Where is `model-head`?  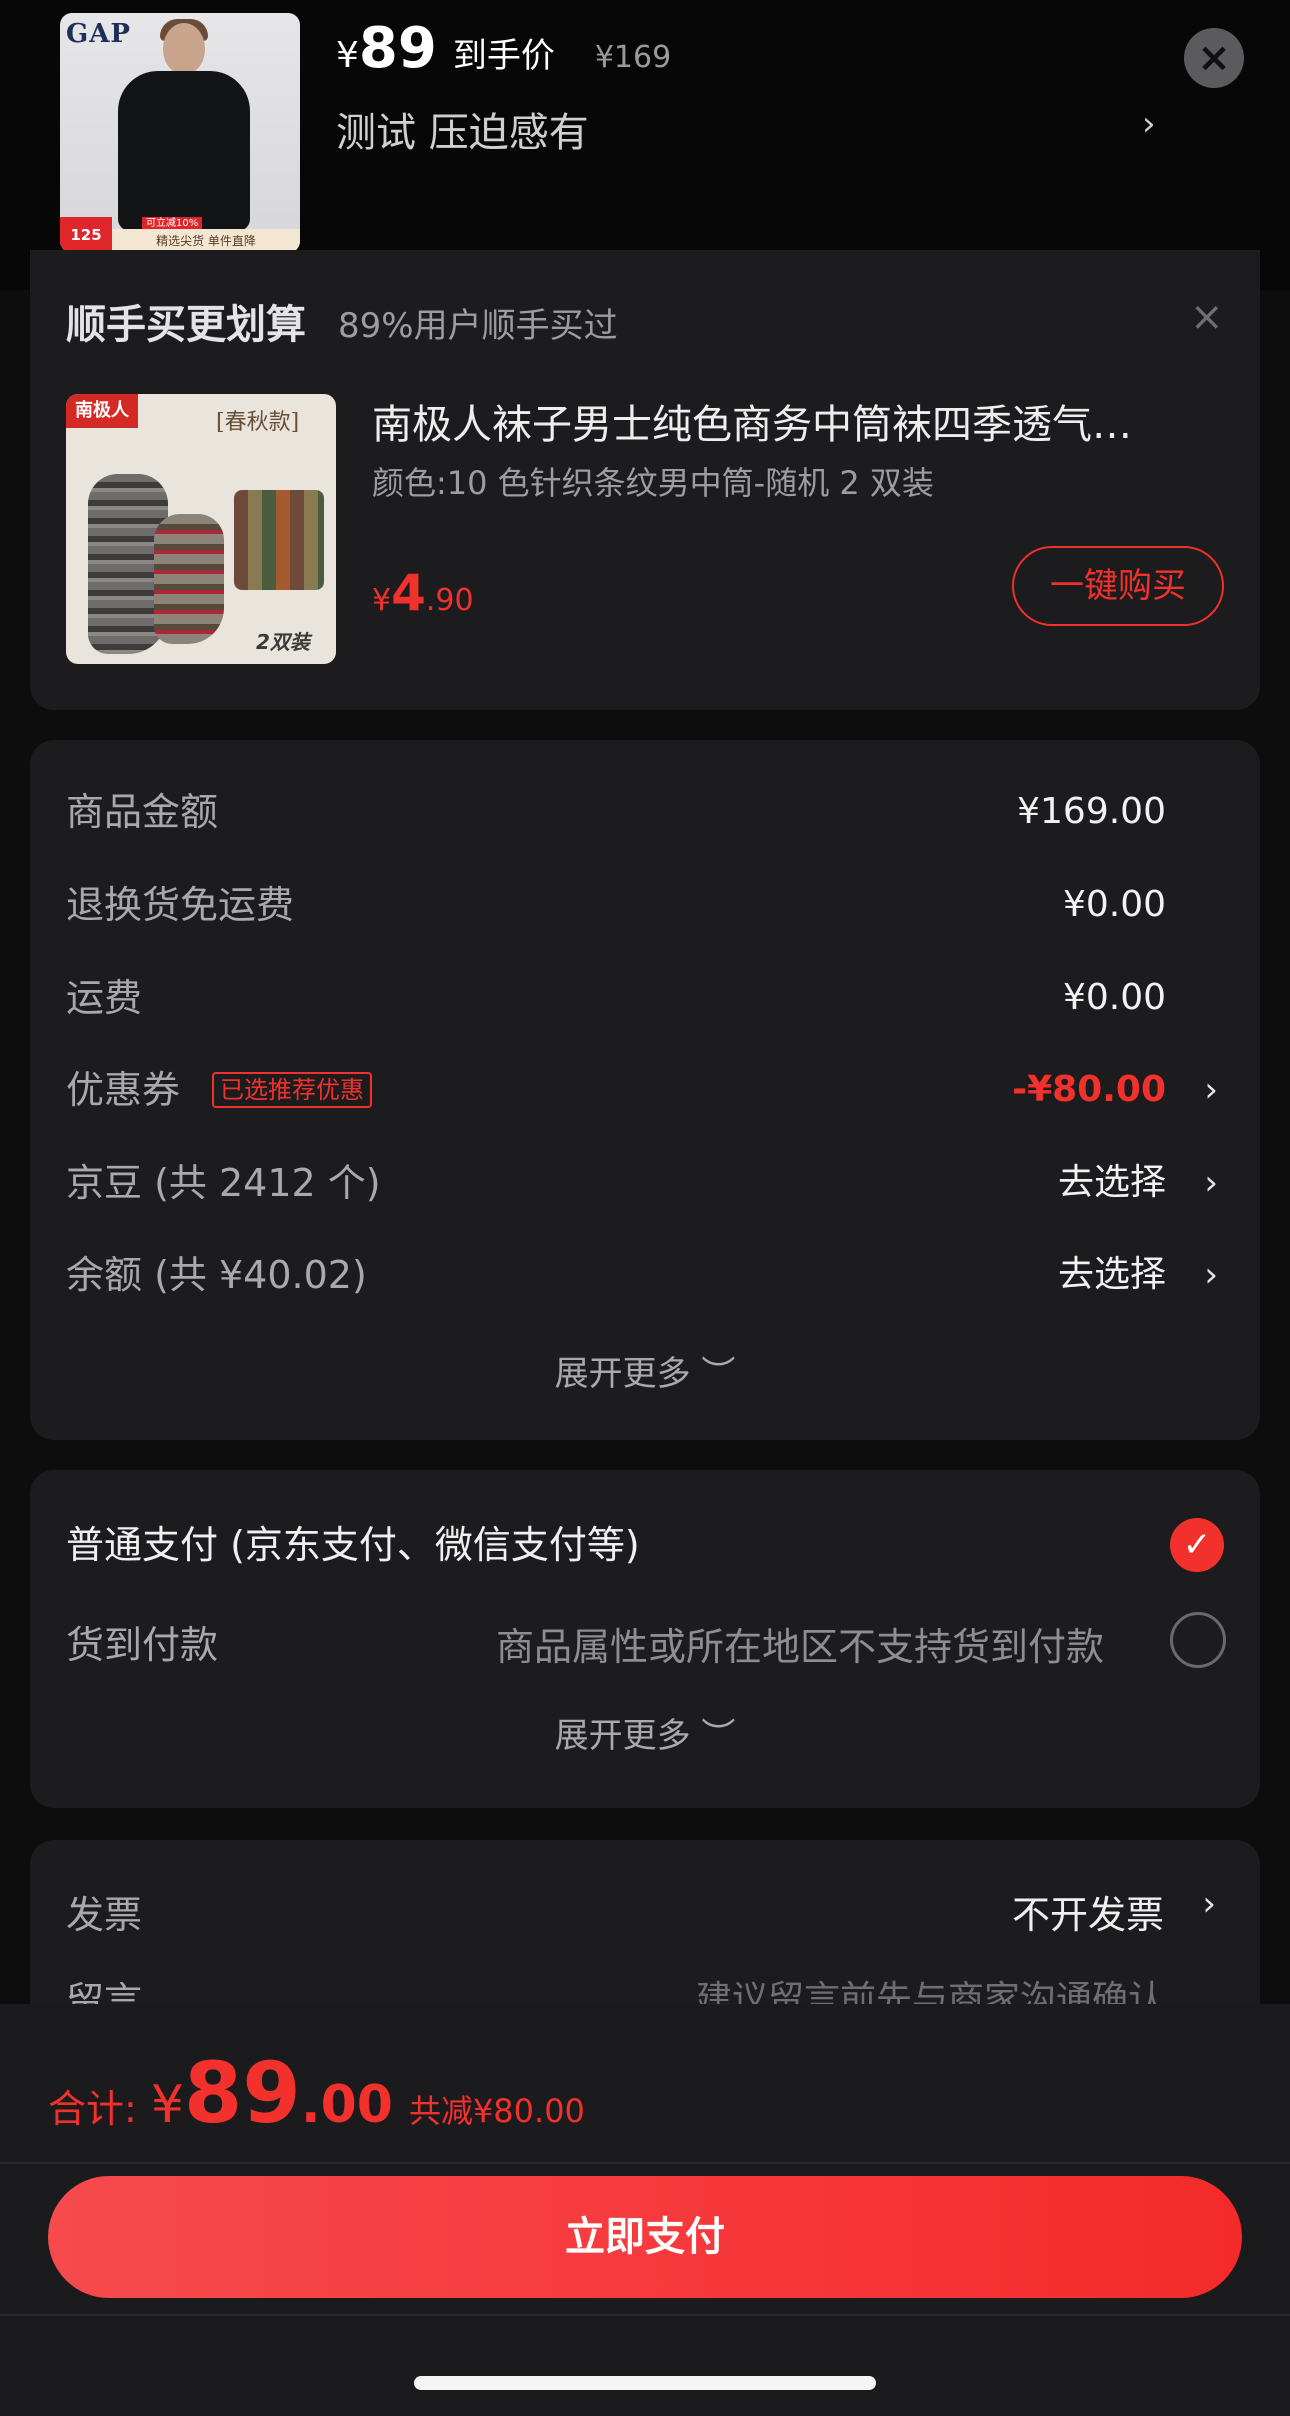
model-head is located at coordinates (184, 49).